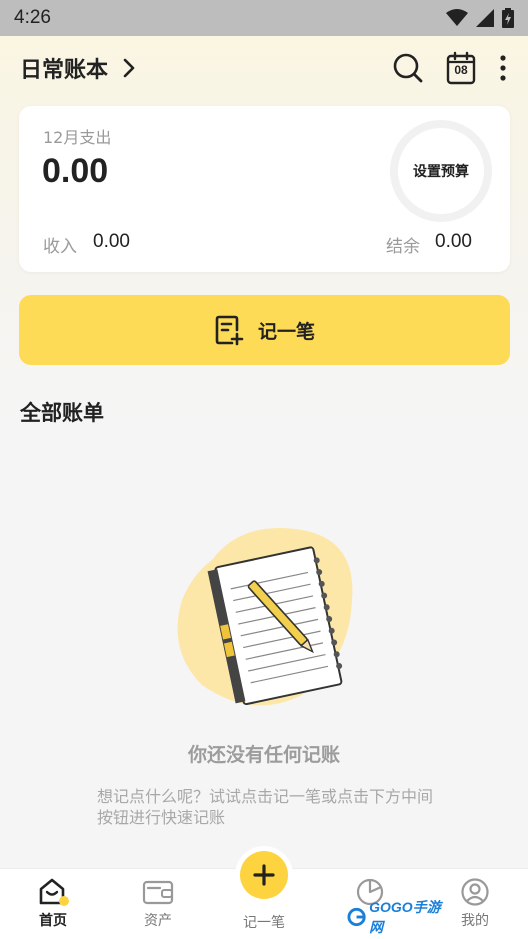 The height and width of the screenshot is (939, 528). I want to click on nav-label-mine: 我的, so click(475, 921).